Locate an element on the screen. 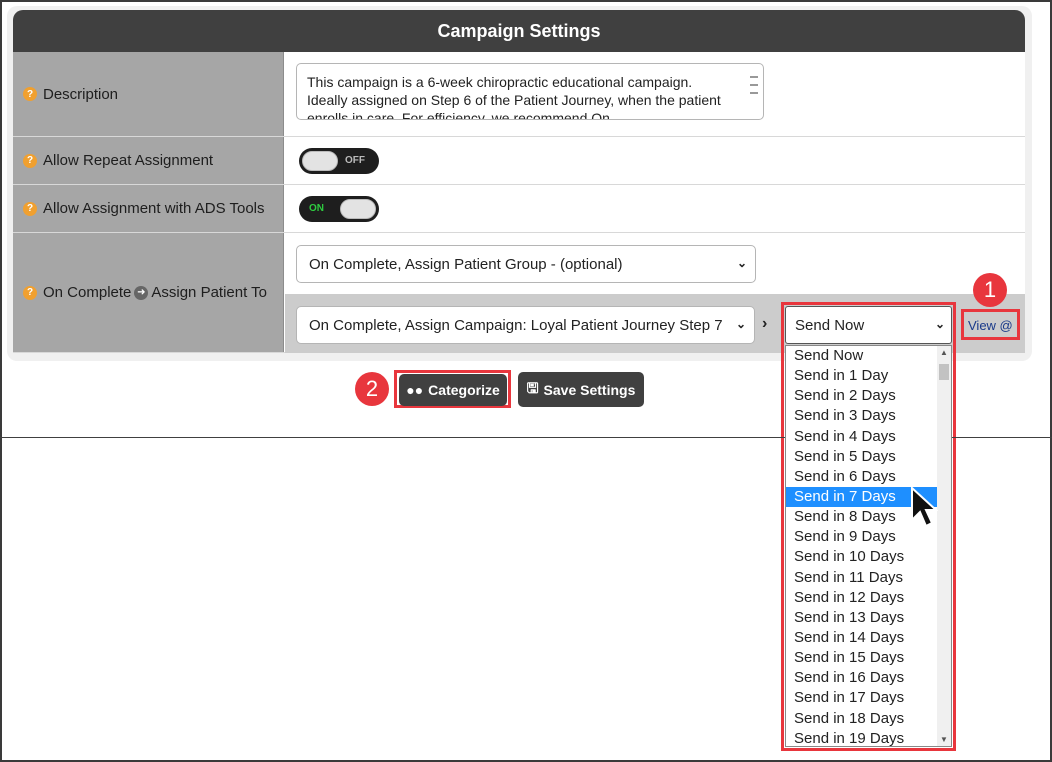 The image size is (1052, 762). dropdown-option: Send in 14 Days is located at coordinates (862, 638).